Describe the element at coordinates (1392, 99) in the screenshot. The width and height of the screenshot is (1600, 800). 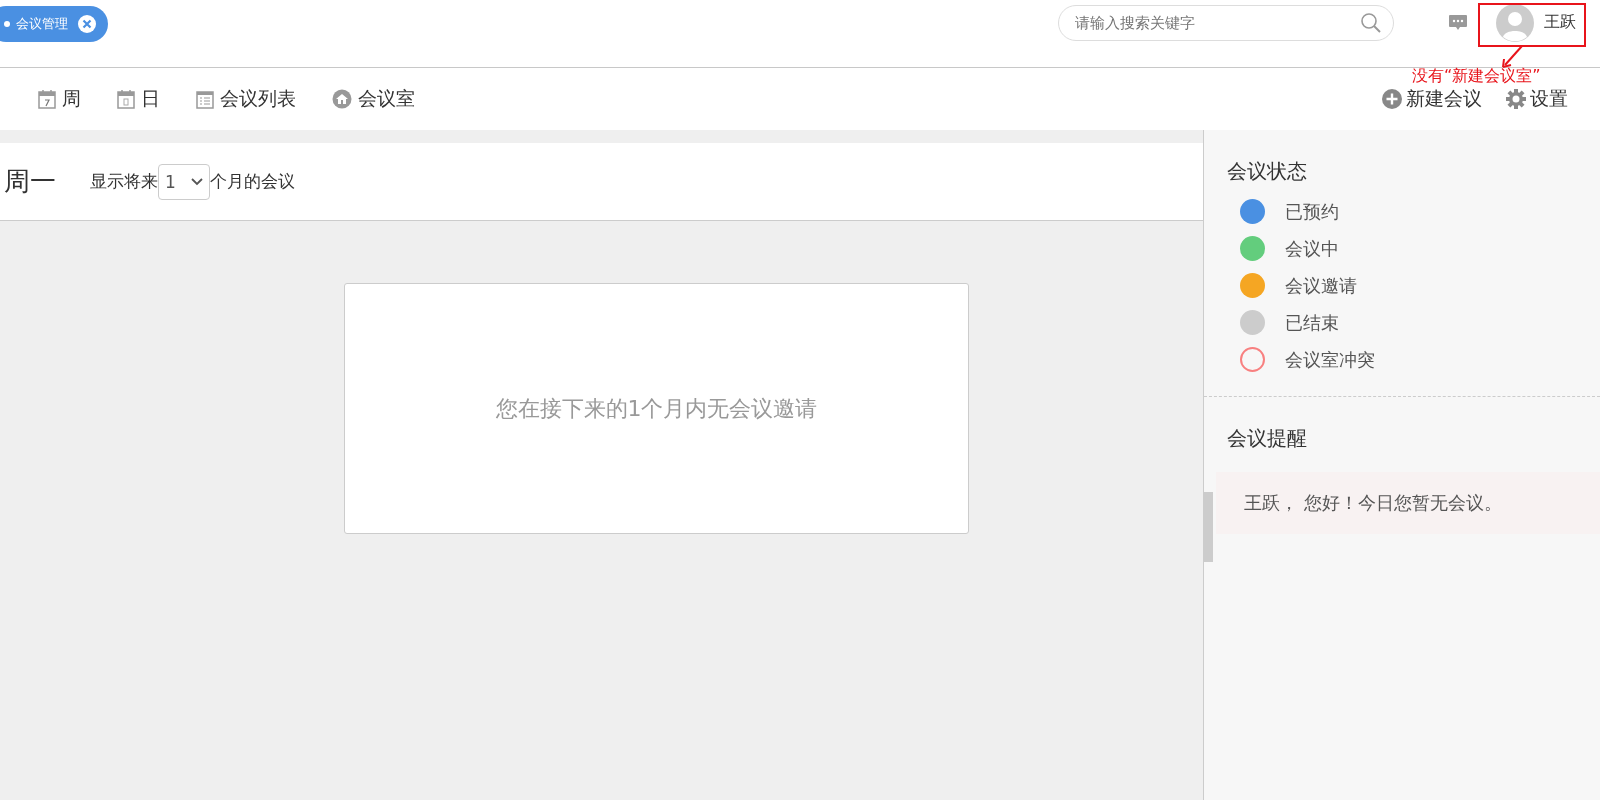
I see `plus-icon` at that location.